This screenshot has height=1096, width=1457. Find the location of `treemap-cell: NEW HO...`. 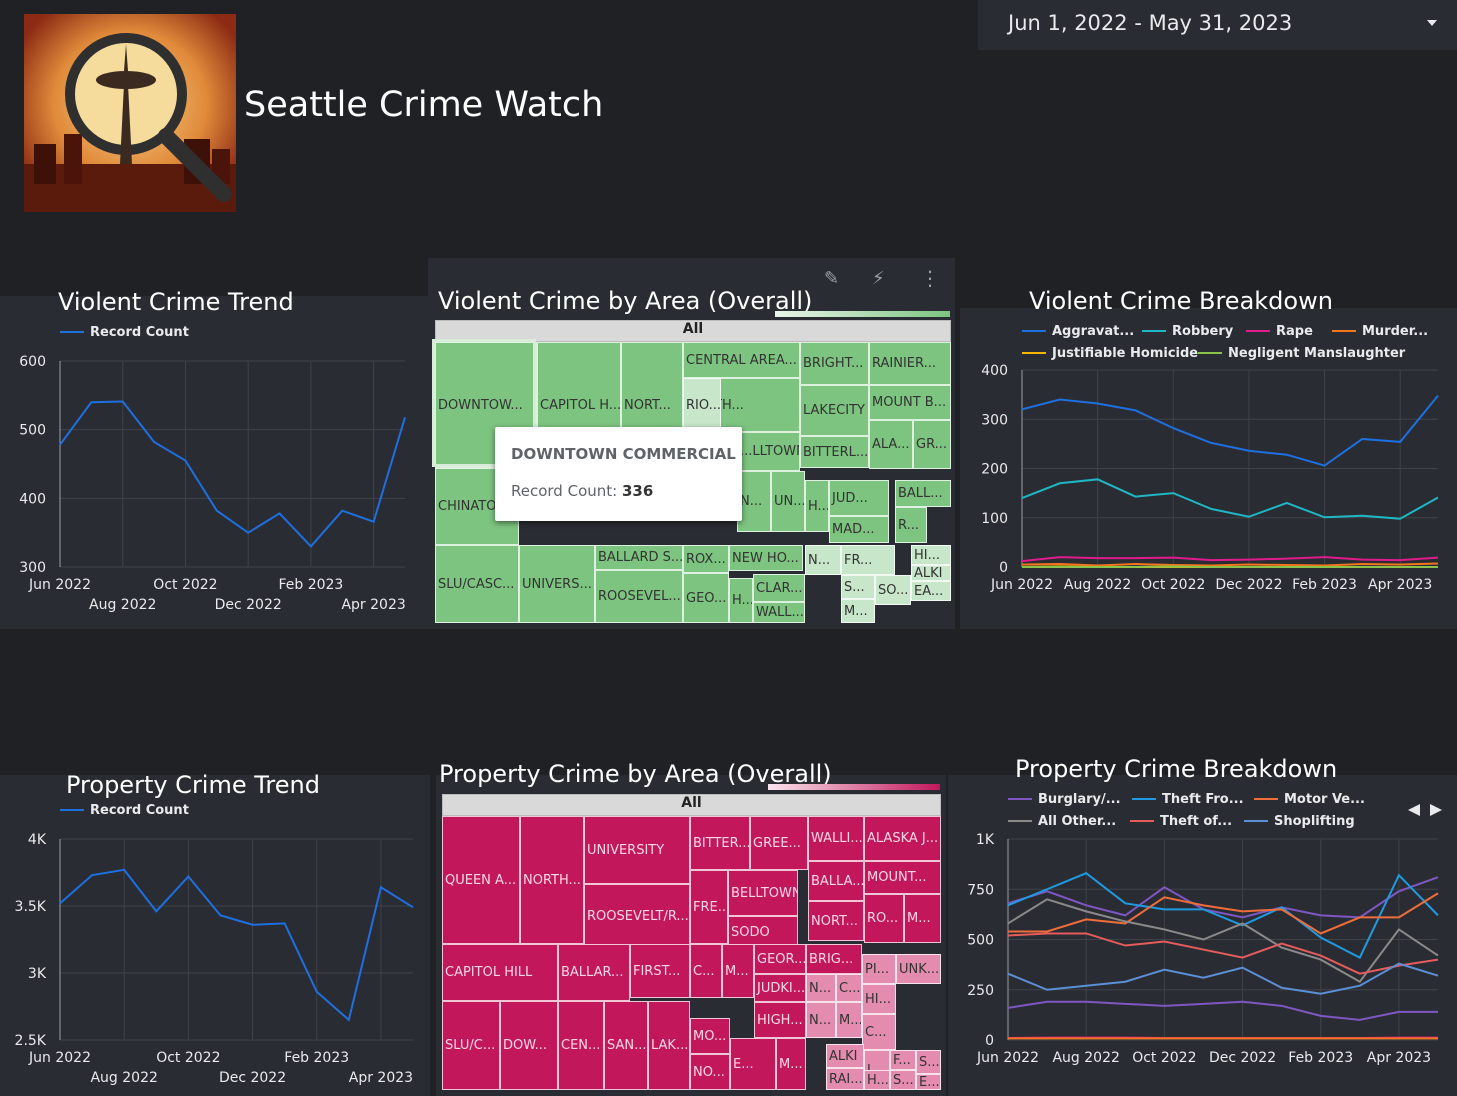

treemap-cell: NEW HO... is located at coordinates (766, 558).